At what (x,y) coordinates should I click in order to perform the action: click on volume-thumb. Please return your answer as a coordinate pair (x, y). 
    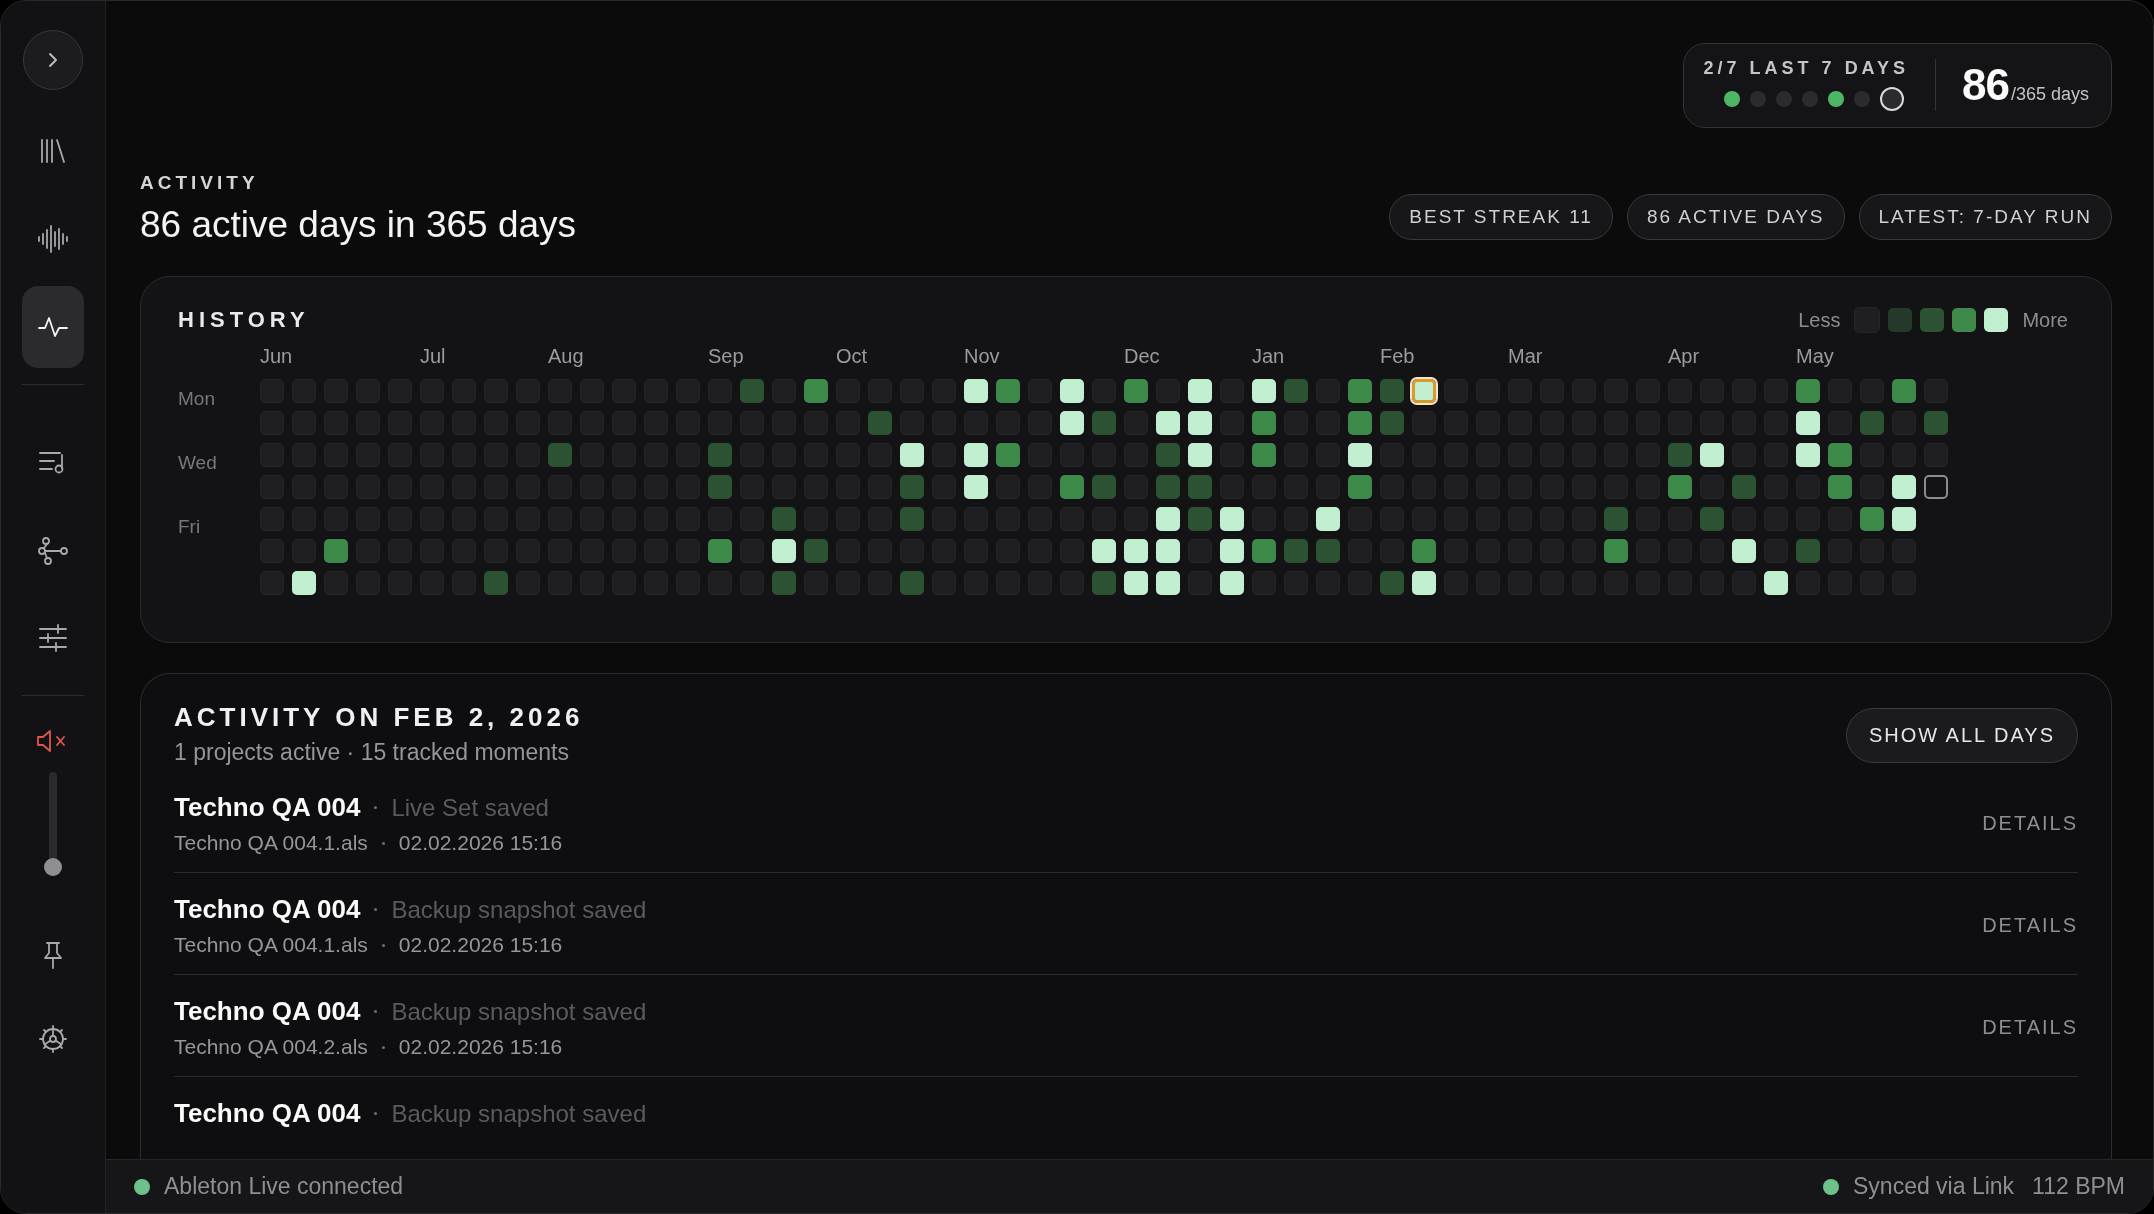
    Looking at the image, I should click on (53, 867).